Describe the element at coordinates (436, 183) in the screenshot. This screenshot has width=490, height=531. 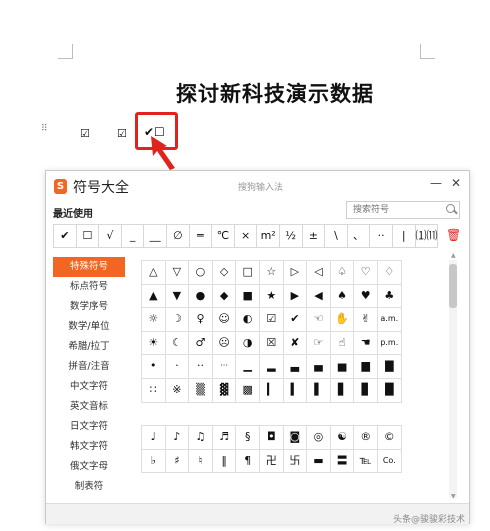
I see `minimize-button: —` at that location.